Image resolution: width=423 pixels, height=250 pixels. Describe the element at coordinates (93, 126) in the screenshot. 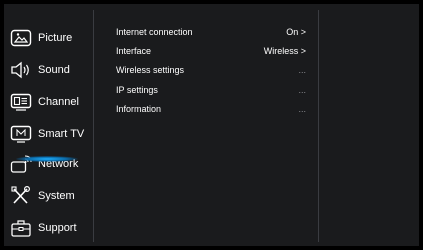

I see `sidebar-divider` at that location.